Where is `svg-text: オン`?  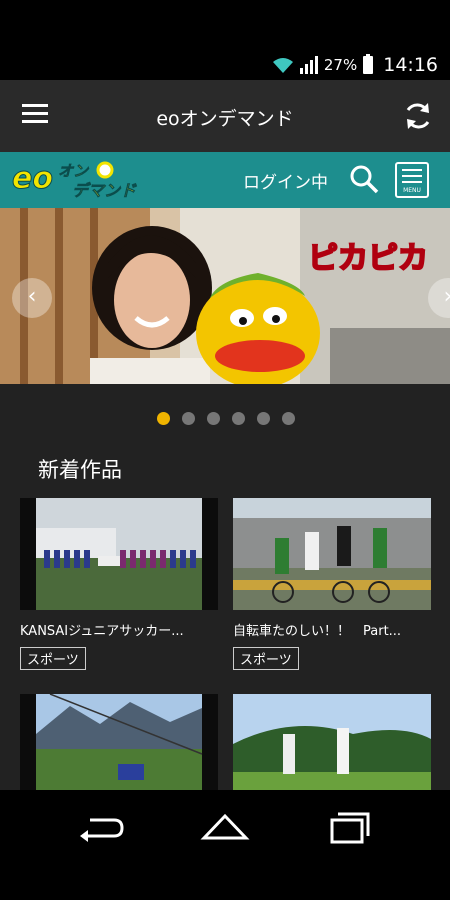 svg-text: オン is located at coordinates (74, 171).